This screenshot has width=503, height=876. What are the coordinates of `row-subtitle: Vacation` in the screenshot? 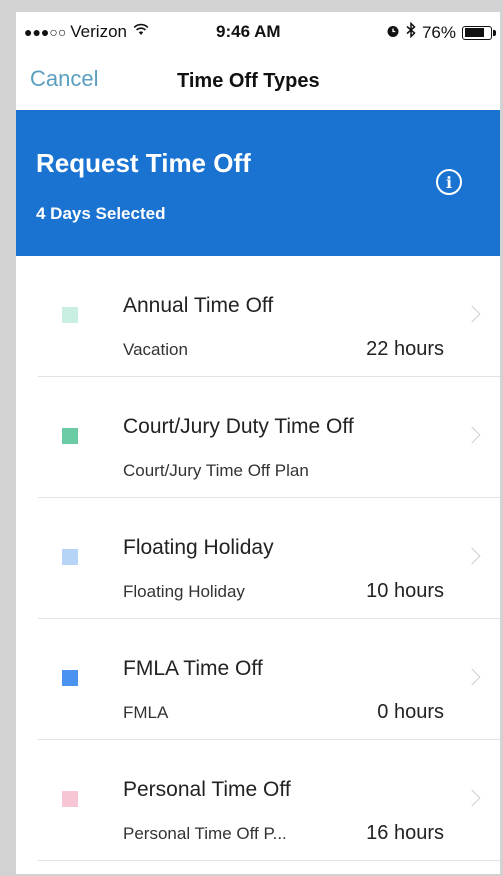 It's located at (155, 349).